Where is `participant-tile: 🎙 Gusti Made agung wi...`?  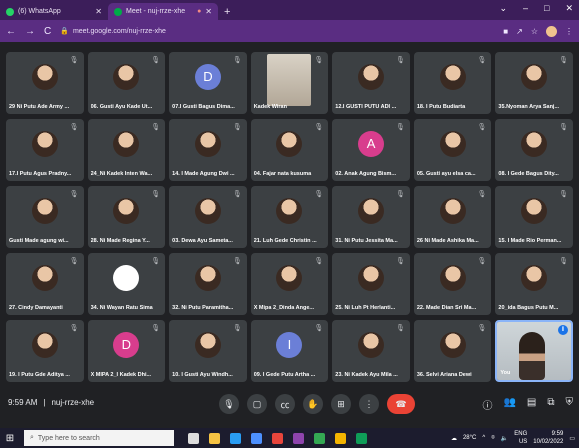 participant-tile: 🎙 Gusti Made agung wi... is located at coordinates (45, 217).